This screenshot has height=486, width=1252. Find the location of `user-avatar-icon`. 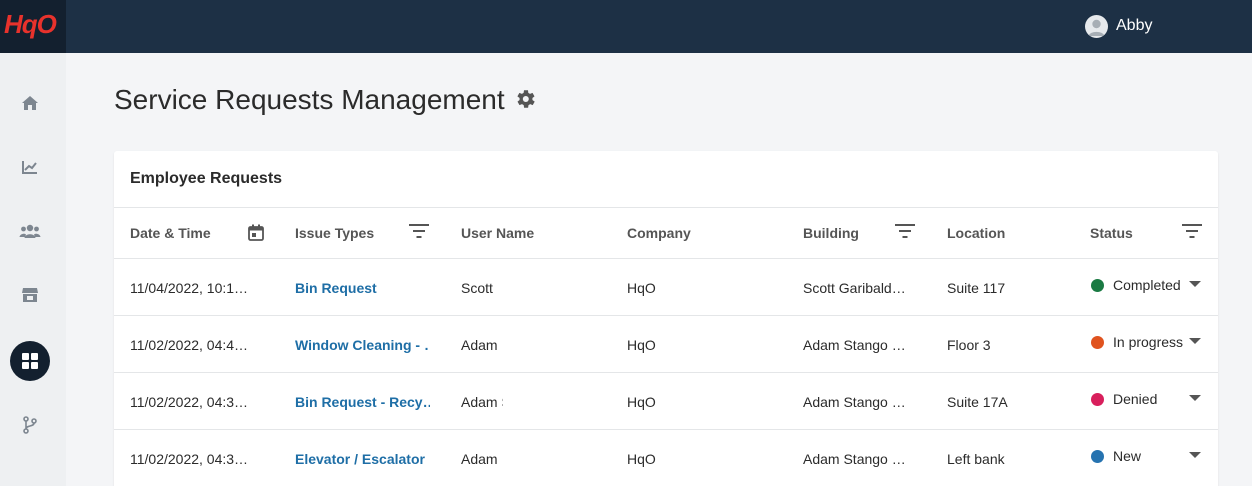

user-avatar-icon is located at coordinates (1096, 27).